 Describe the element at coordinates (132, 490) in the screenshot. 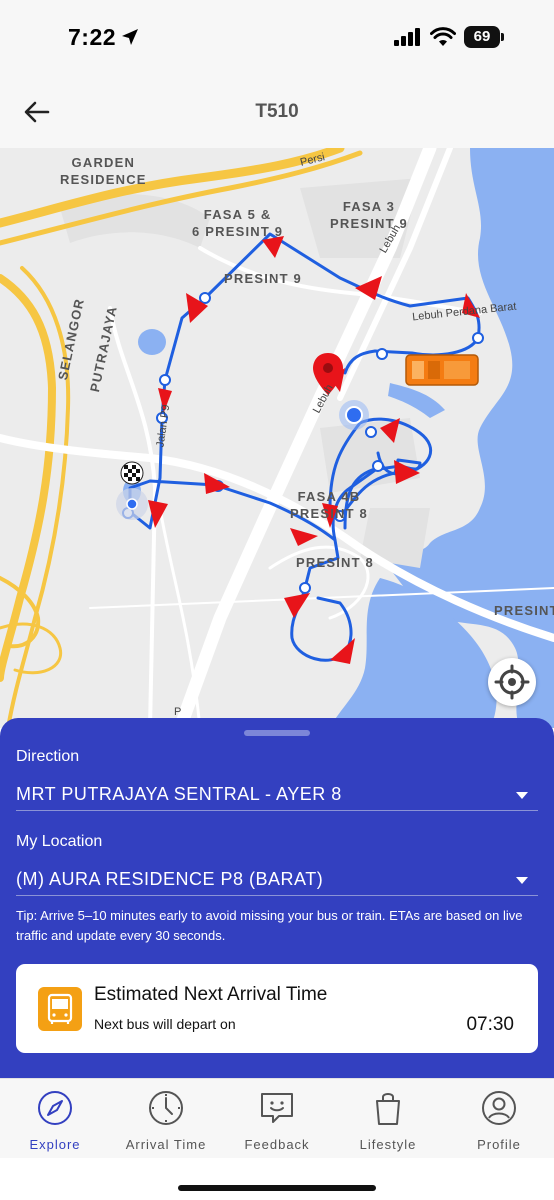

I see `start-flag-icon` at that location.